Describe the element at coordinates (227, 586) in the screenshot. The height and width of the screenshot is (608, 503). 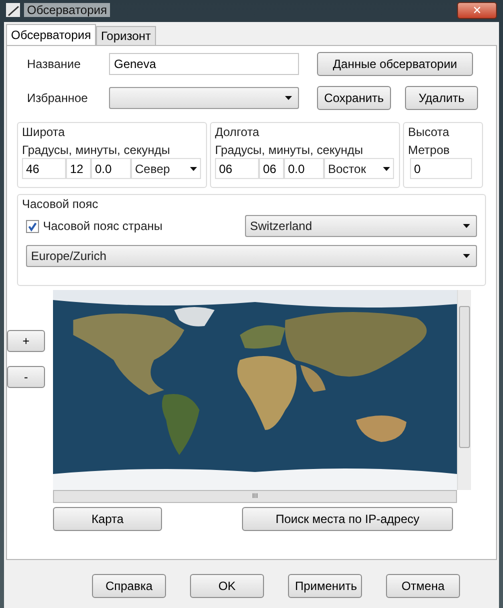
I see `footer-button: OK` at that location.